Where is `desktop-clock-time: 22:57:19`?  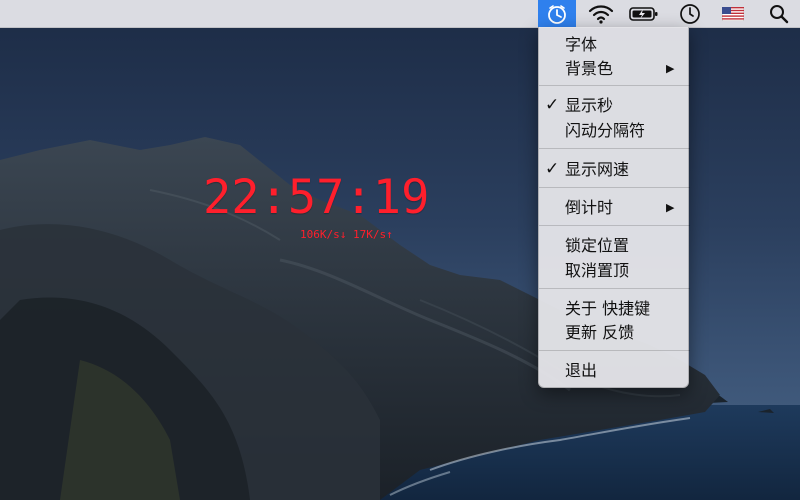 desktop-clock-time: 22:57:19 is located at coordinates (316, 197).